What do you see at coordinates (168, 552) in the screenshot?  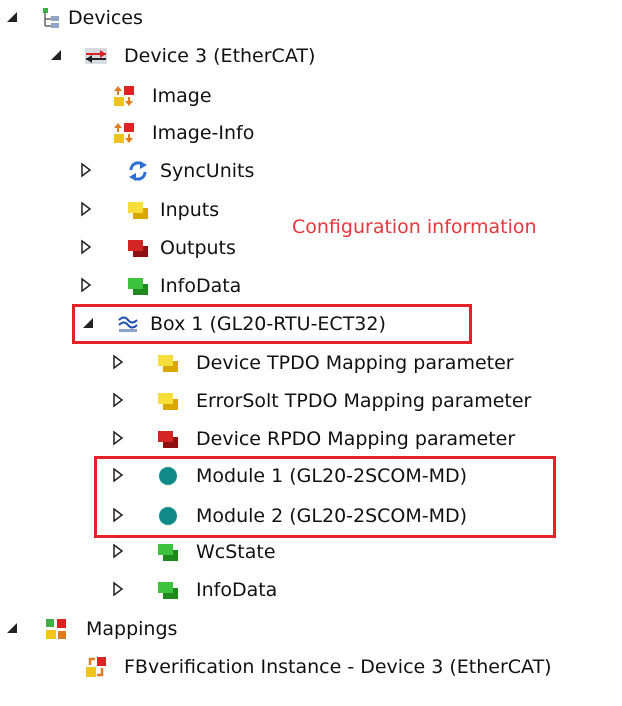 I see `wcstate-folder-icon` at bounding box center [168, 552].